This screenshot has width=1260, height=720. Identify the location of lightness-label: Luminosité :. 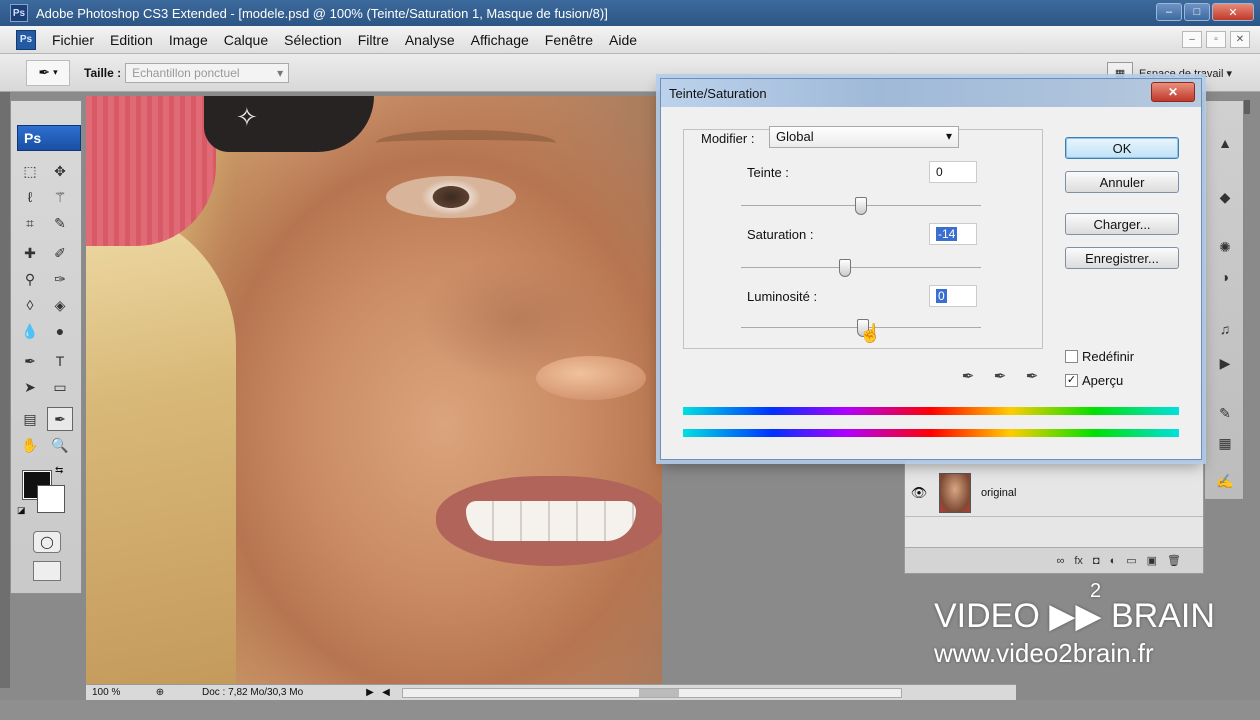
(782, 296).